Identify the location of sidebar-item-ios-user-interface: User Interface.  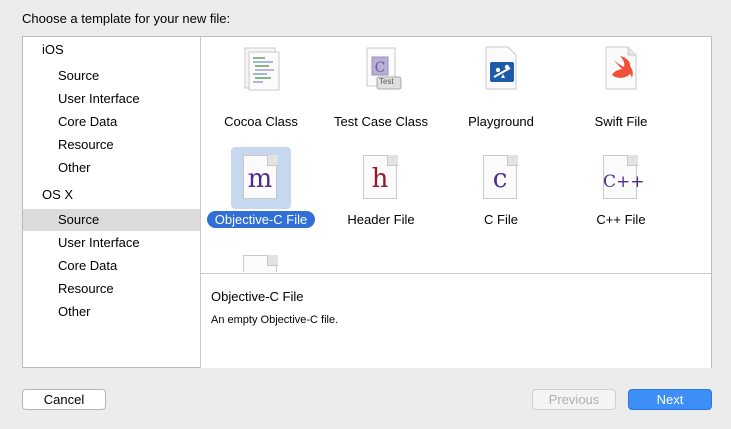
(111, 99).